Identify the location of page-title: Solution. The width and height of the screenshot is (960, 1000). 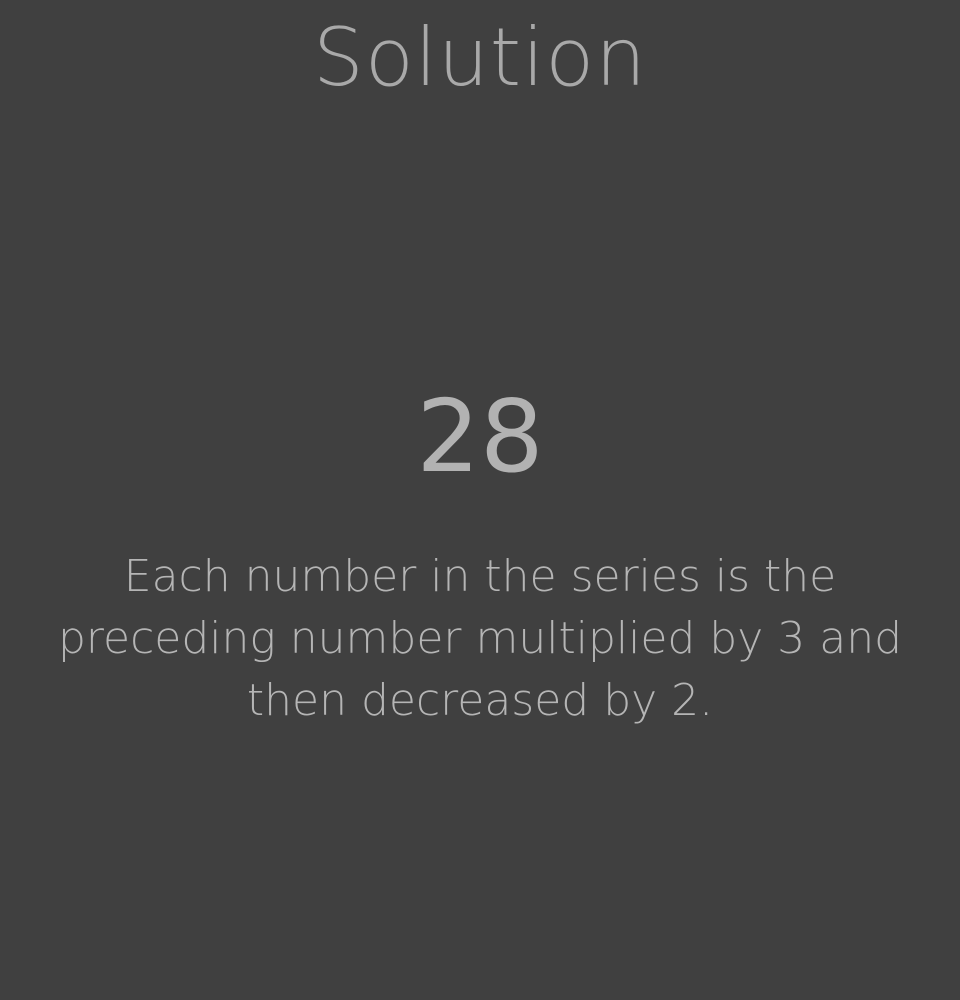
(480, 57).